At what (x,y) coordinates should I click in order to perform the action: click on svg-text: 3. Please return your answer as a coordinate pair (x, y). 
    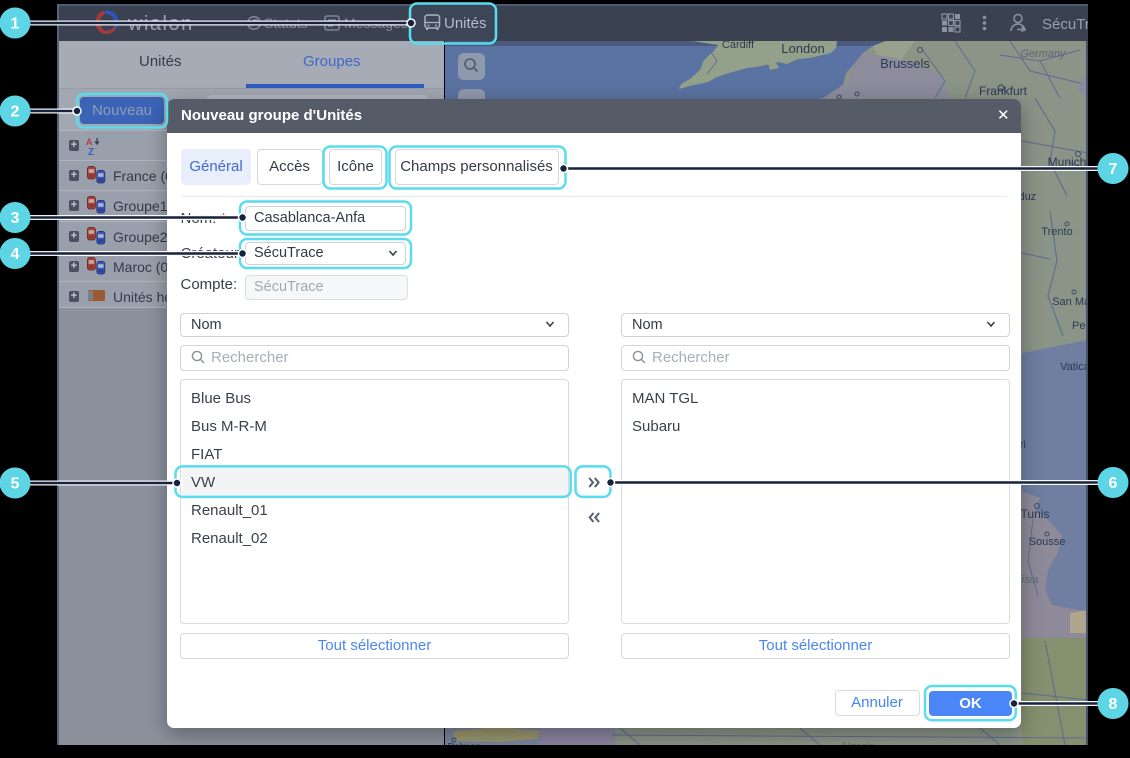
    Looking at the image, I should click on (15, 218).